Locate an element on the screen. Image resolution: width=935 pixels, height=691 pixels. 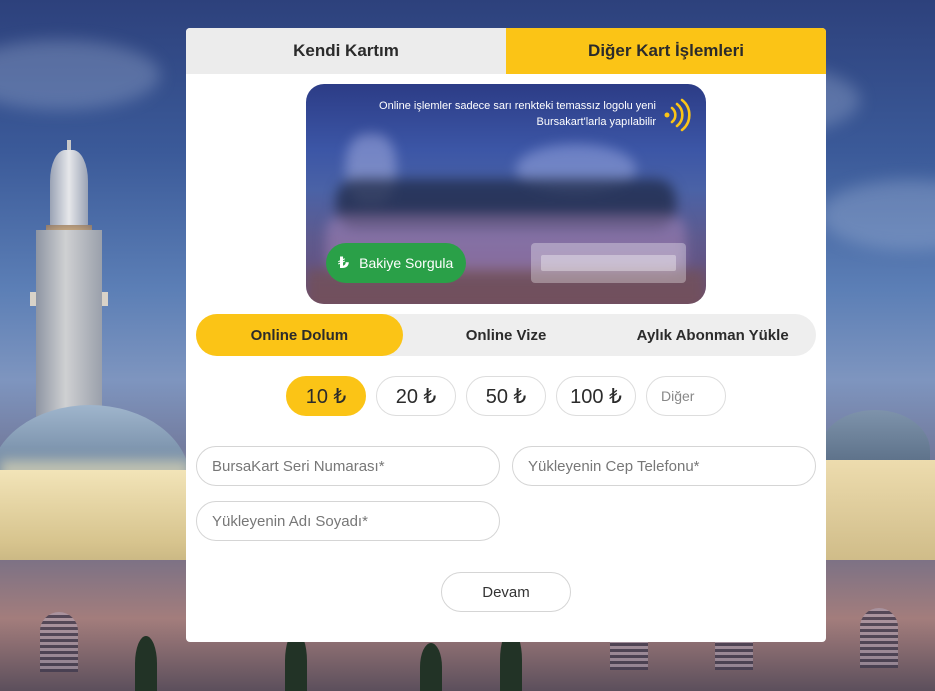
amount-100-button: 100 ₺ is located at coordinates (596, 396).